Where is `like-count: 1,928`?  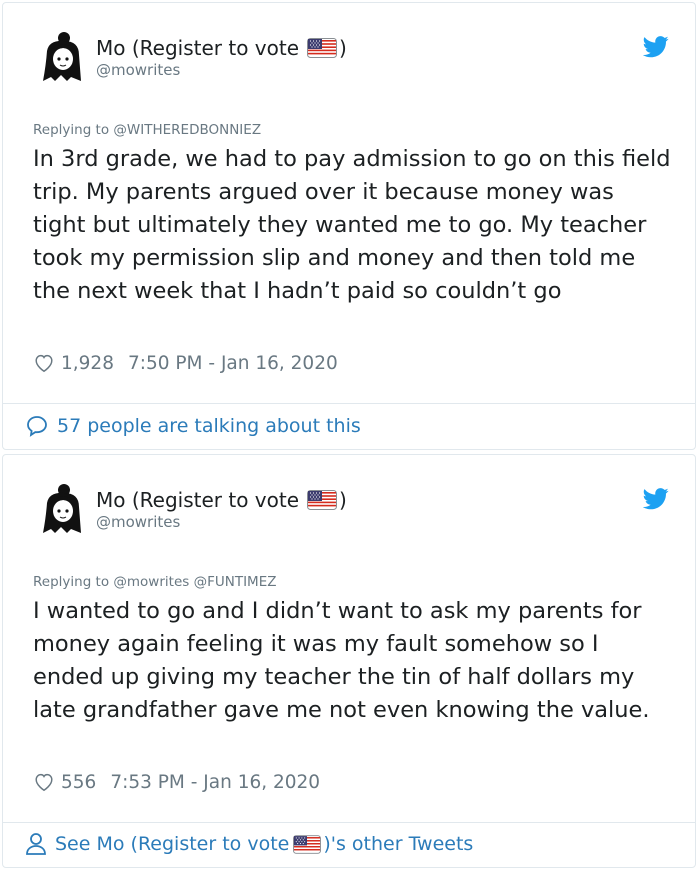
like-count: 1,928 is located at coordinates (87, 363).